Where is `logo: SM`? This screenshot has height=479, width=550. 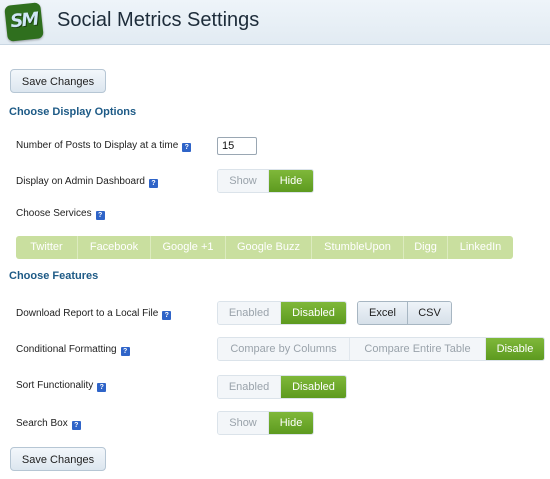 logo: SM is located at coordinates (24, 22).